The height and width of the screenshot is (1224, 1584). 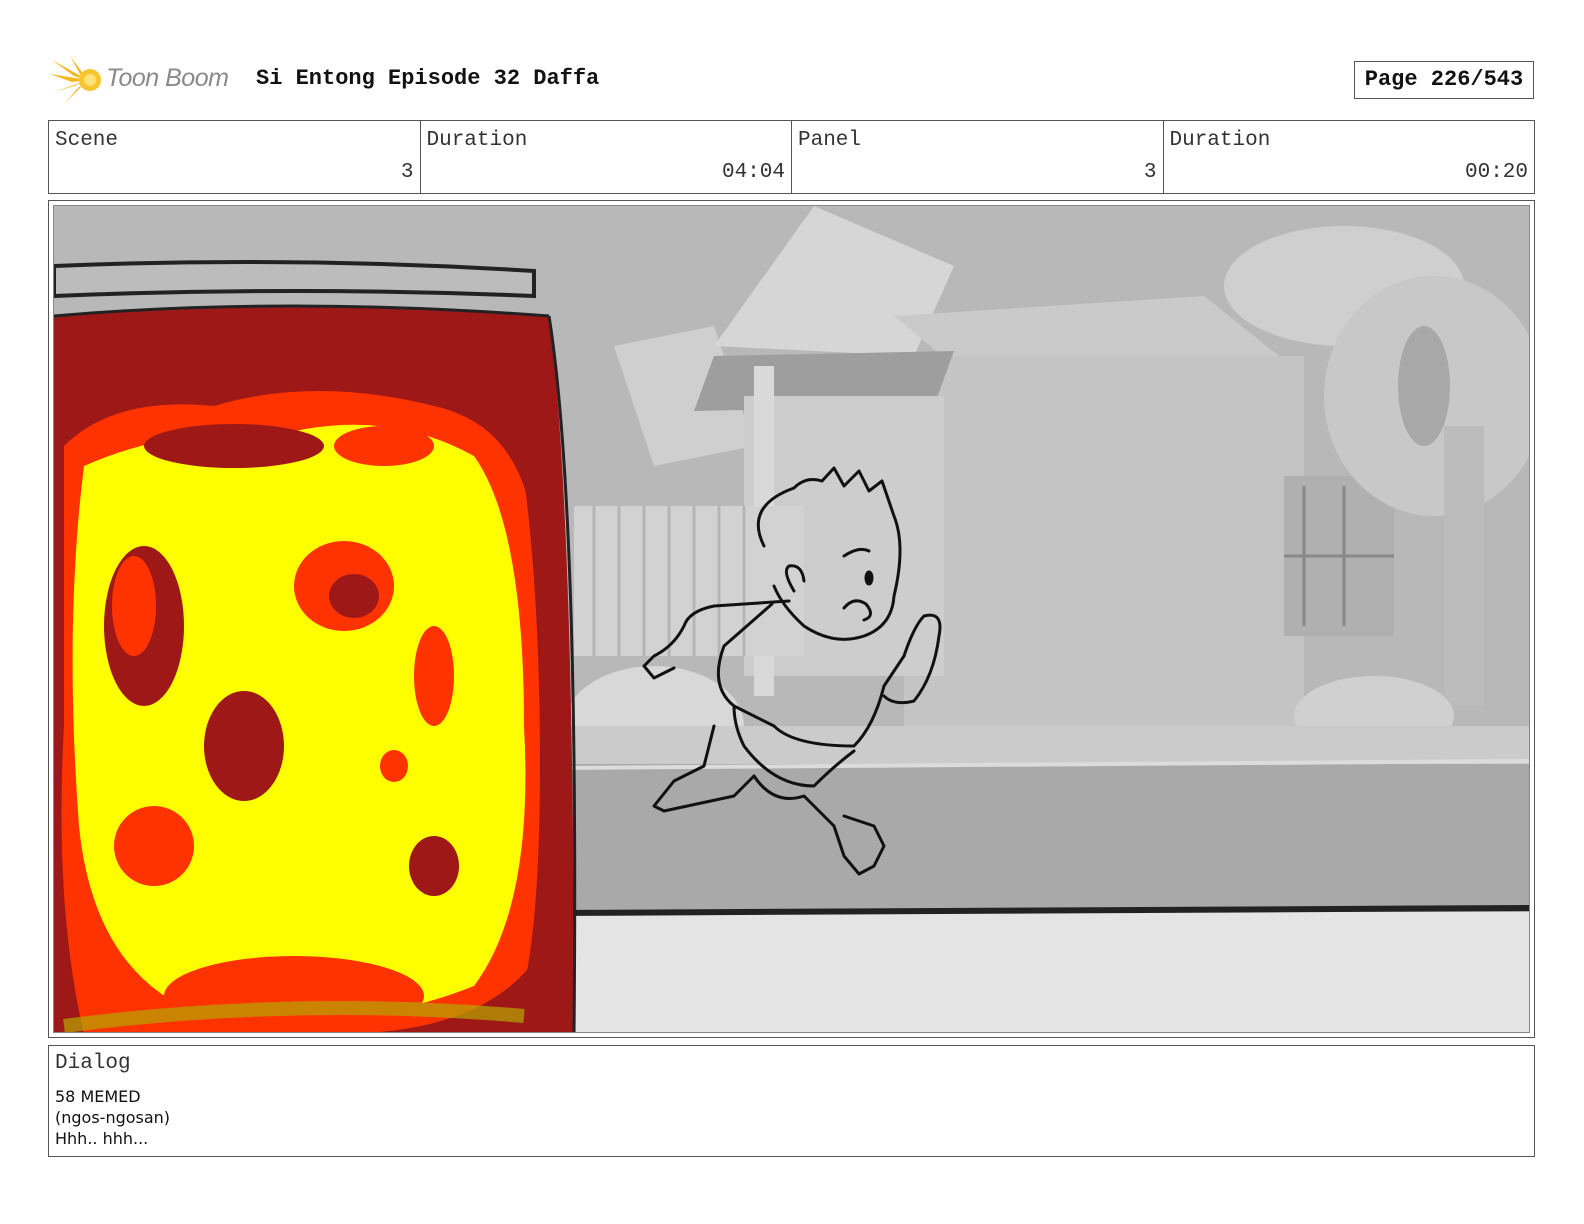 I want to click on toon-boom-logo: Toon Boom, so click(x=145, y=80).